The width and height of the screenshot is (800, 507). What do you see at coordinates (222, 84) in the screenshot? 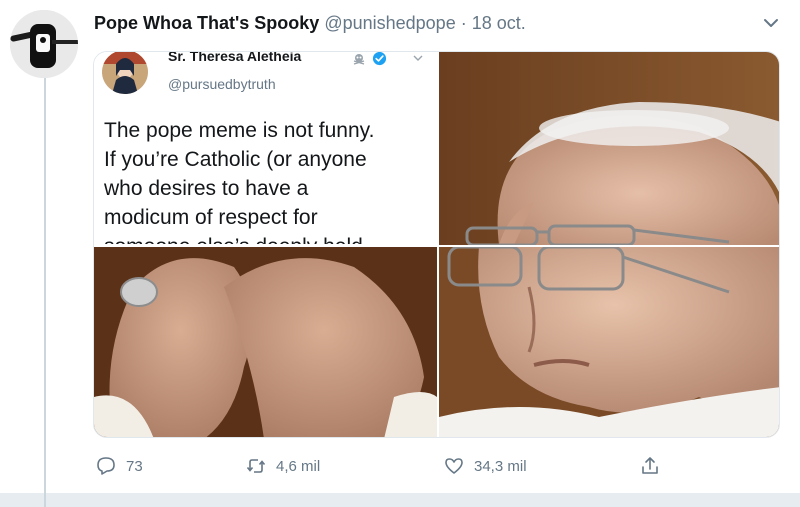
I see `embedded-author-handle: @pursuedbytruth` at bounding box center [222, 84].